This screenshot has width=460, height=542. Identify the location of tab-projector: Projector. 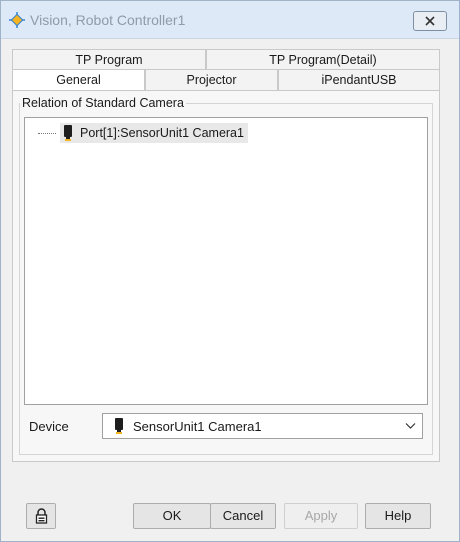
(211, 79).